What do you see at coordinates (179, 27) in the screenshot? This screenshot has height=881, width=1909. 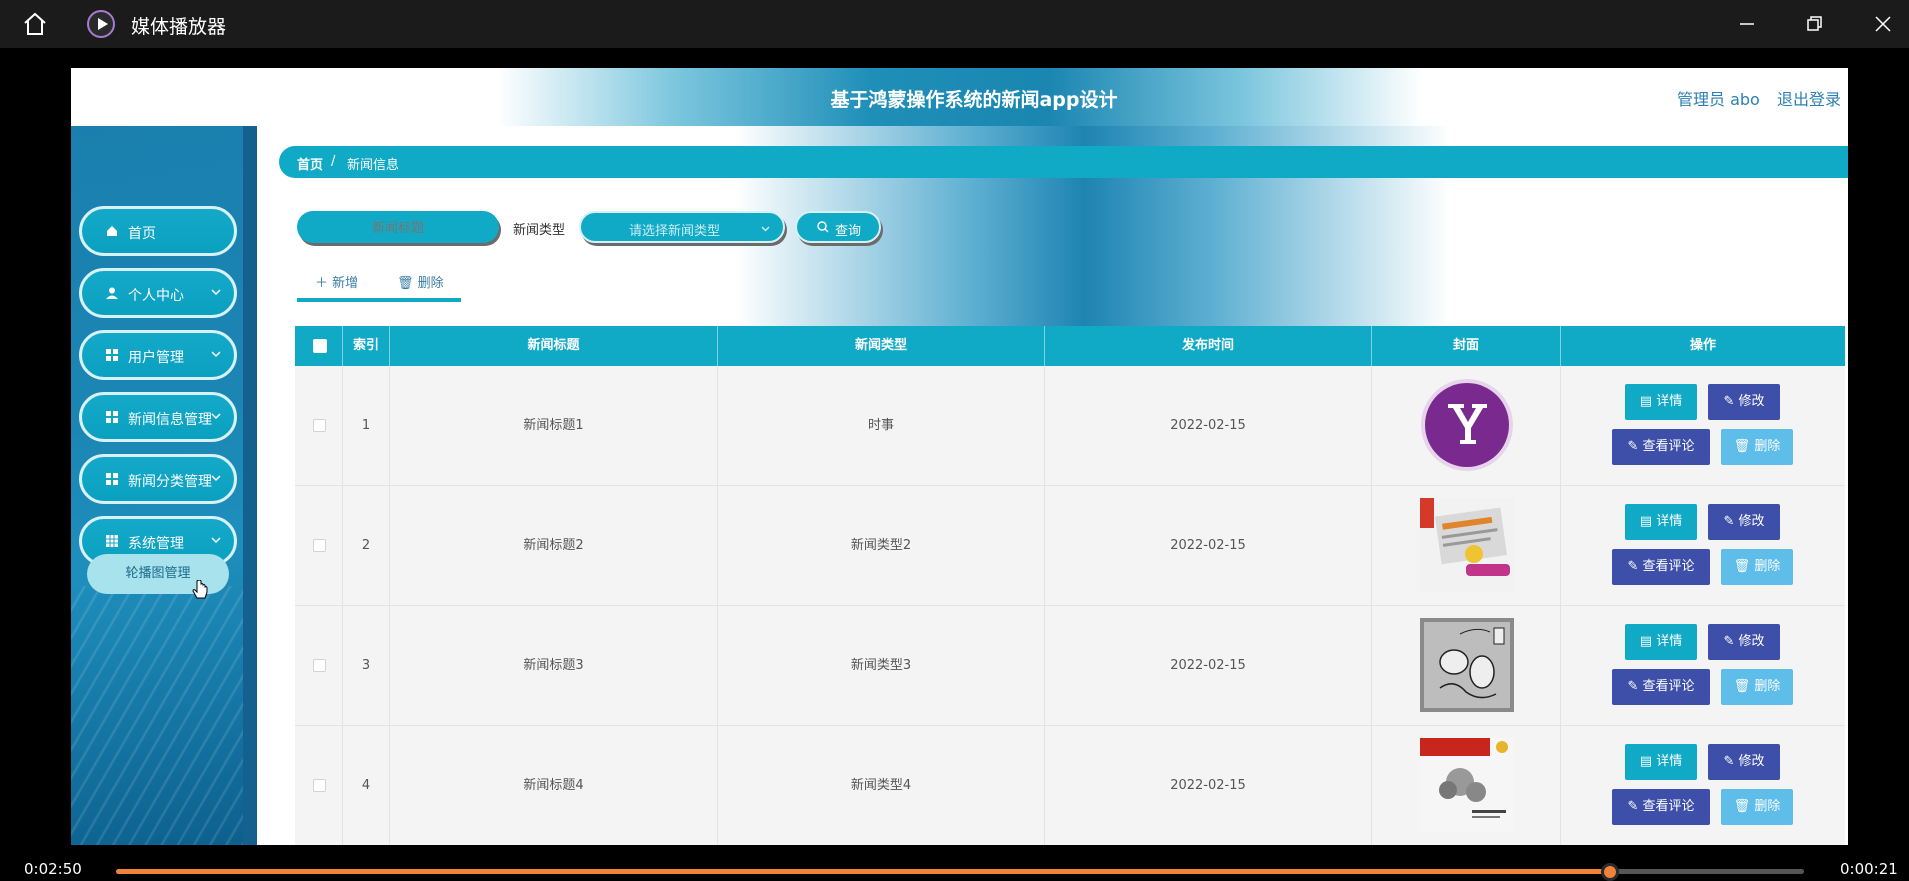 I see `player-title: 媒体播放器` at bounding box center [179, 27].